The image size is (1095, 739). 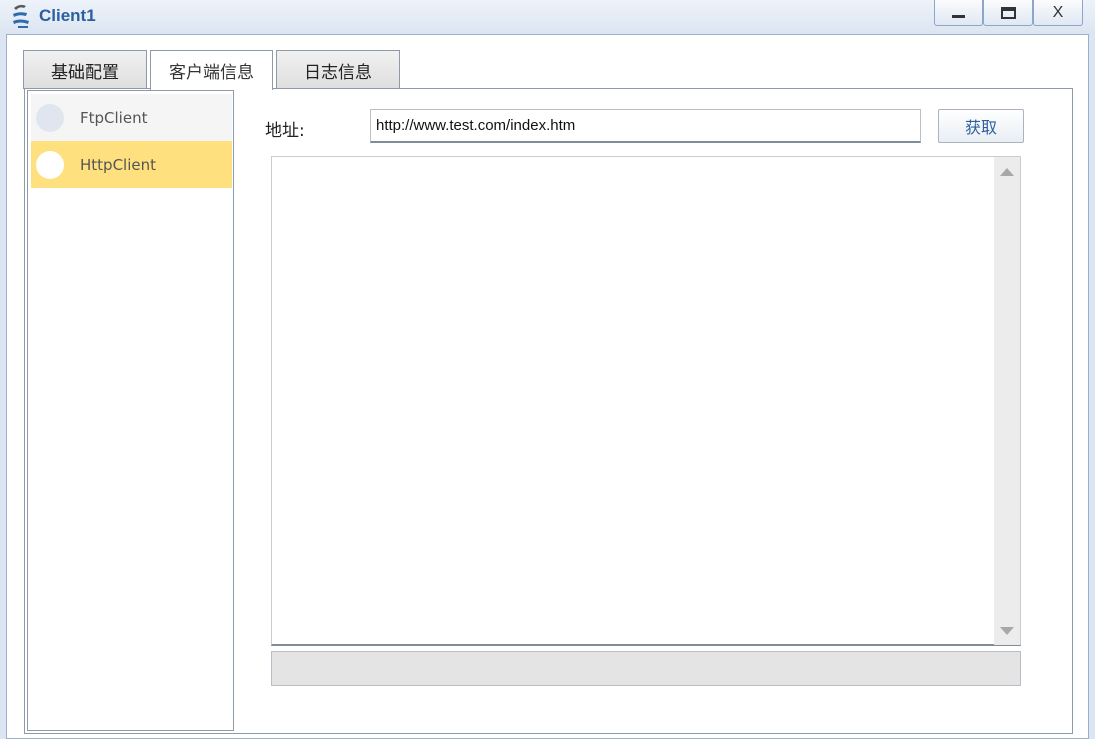 I want to click on fetch-button: 获取, so click(x=981, y=126).